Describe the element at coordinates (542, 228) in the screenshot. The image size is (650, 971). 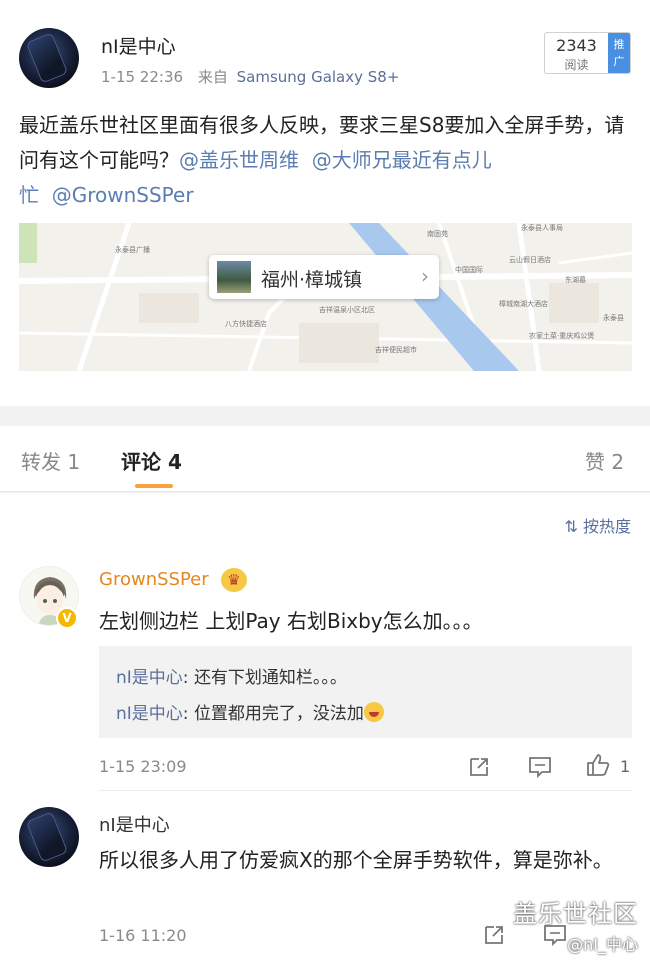
I see `map-label: 永泰县人事局` at that location.